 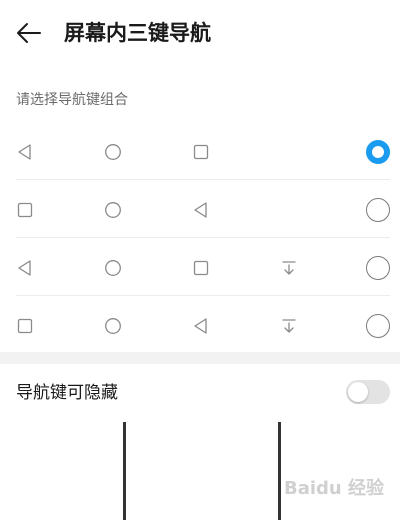 I want to click on arrow-left-icon, so click(x=29, y=33).